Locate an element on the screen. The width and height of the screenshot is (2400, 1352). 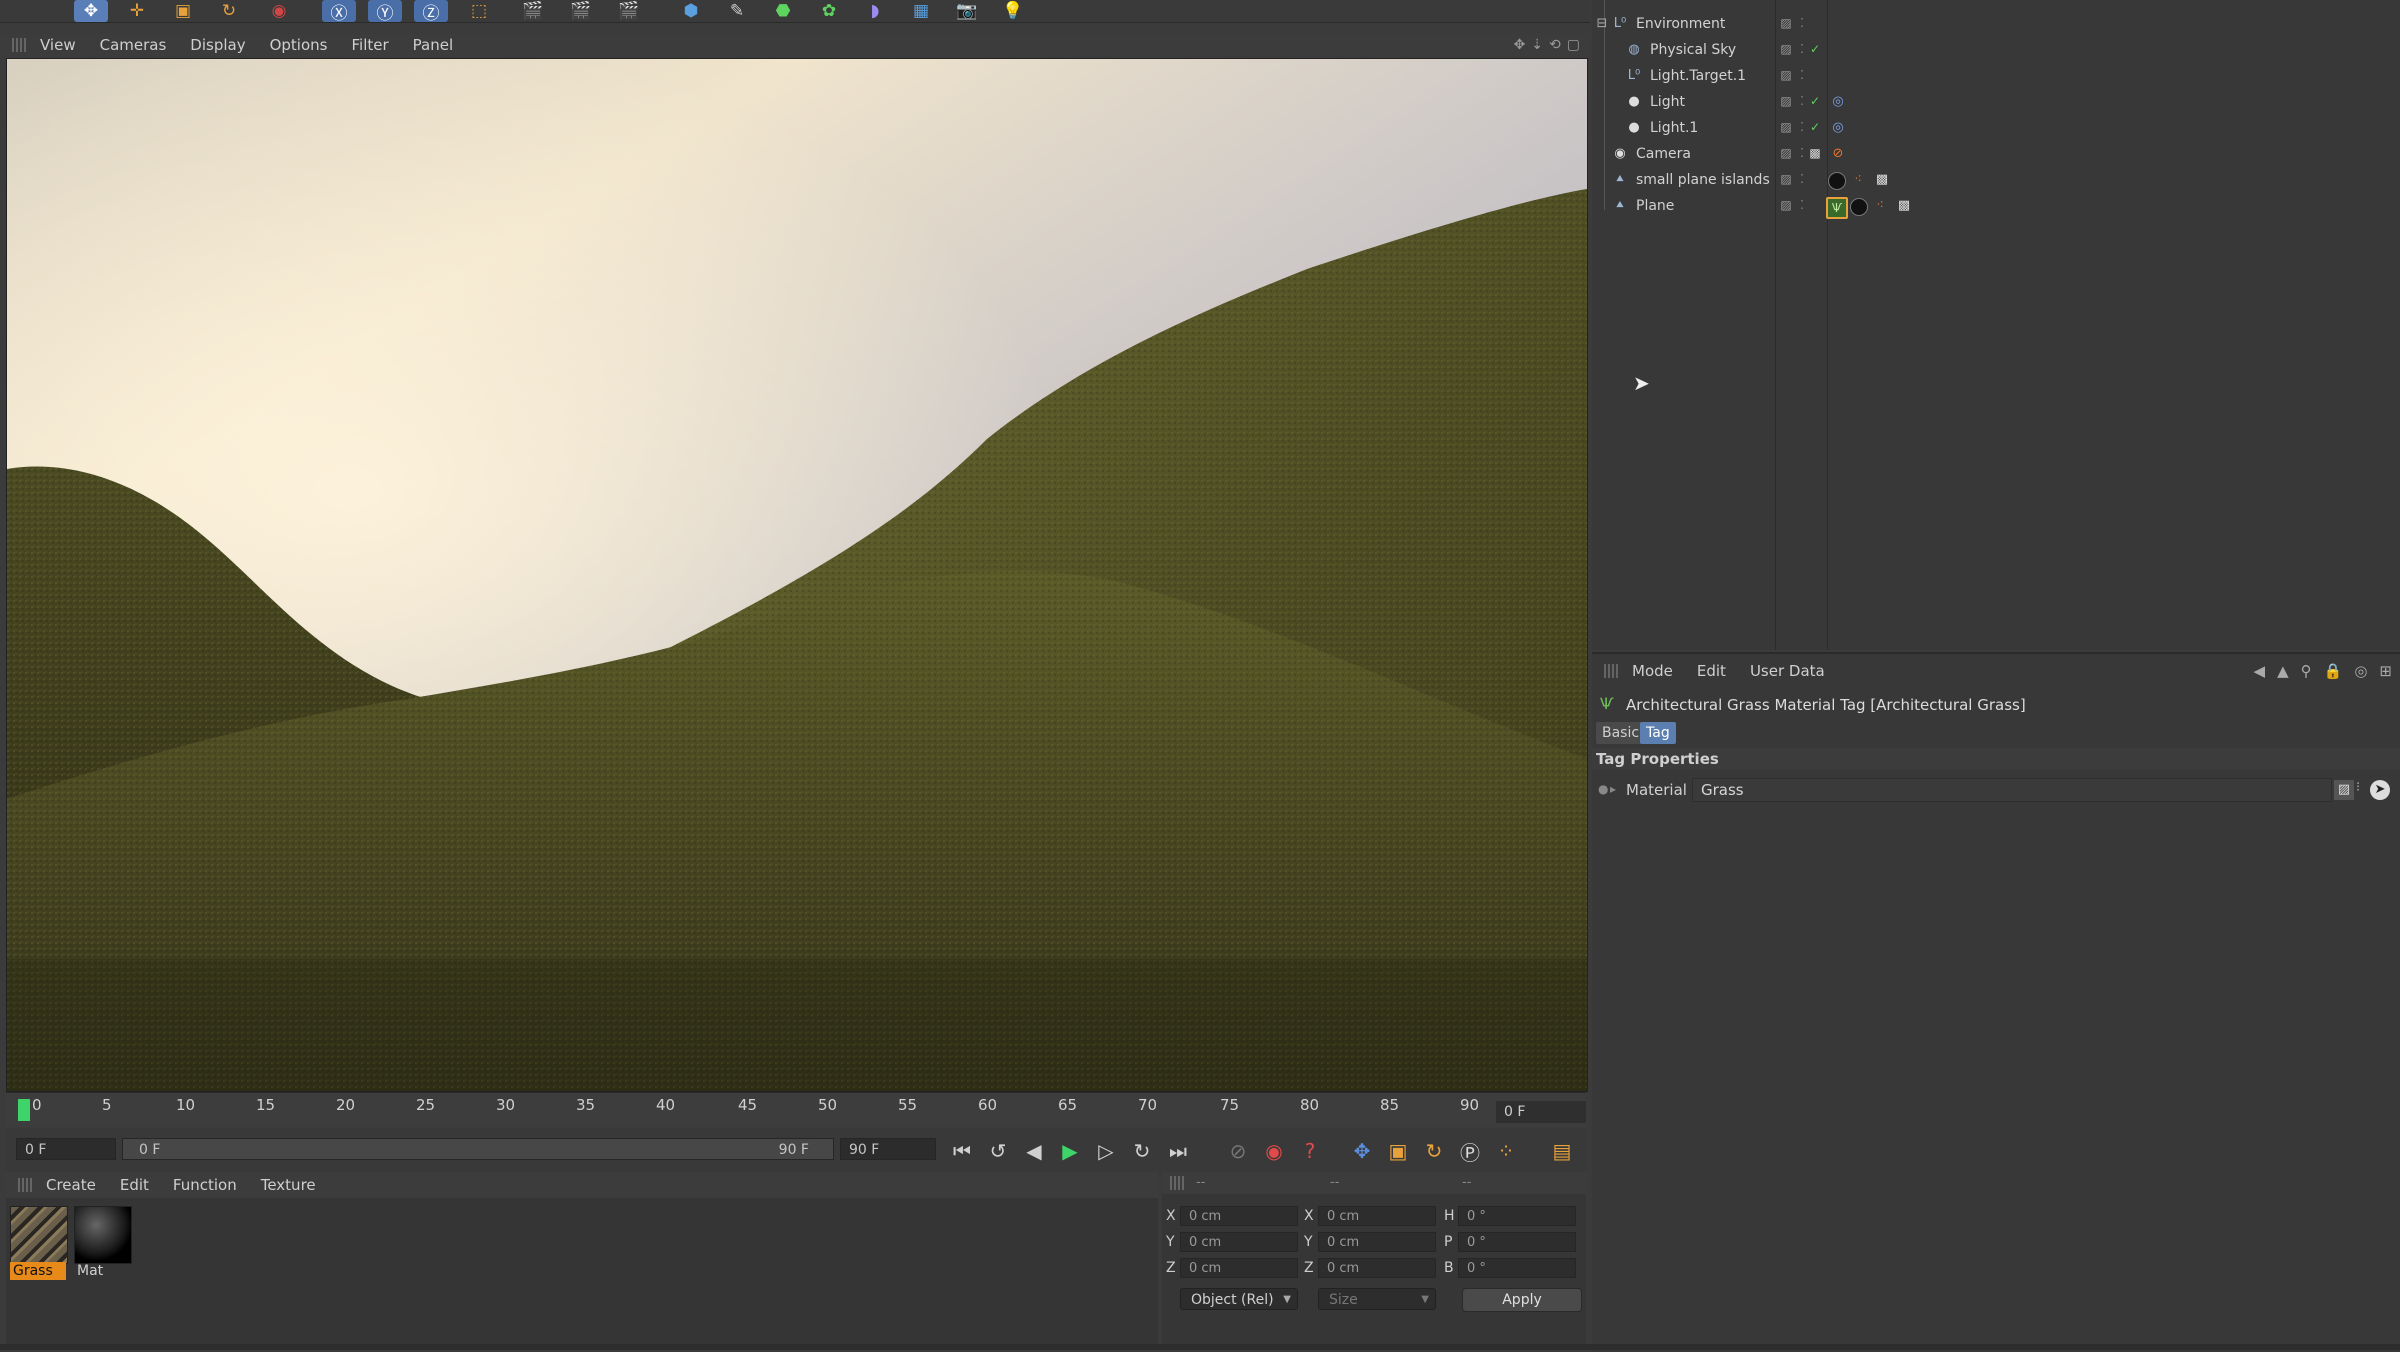
light-icon: 💡 is located at coordinates (1013, 11).